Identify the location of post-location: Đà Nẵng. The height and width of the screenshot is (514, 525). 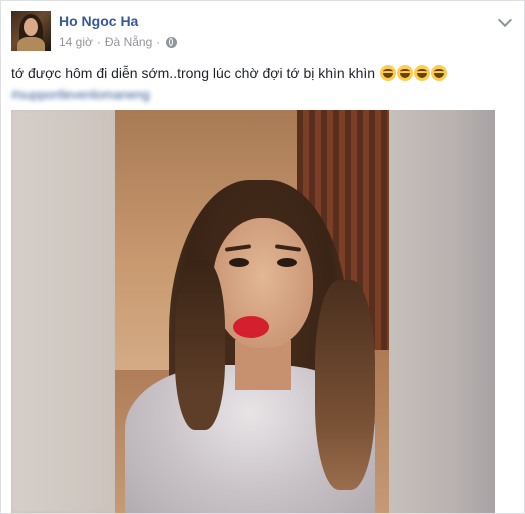
(128, 42).